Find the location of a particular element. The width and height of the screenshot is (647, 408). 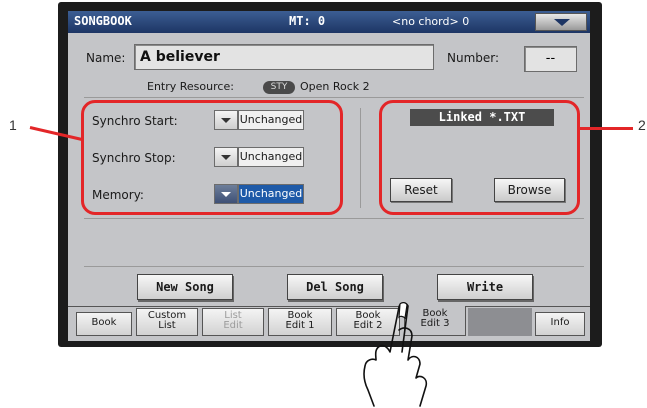

write-button: Write is located at coordinates (485, 287).